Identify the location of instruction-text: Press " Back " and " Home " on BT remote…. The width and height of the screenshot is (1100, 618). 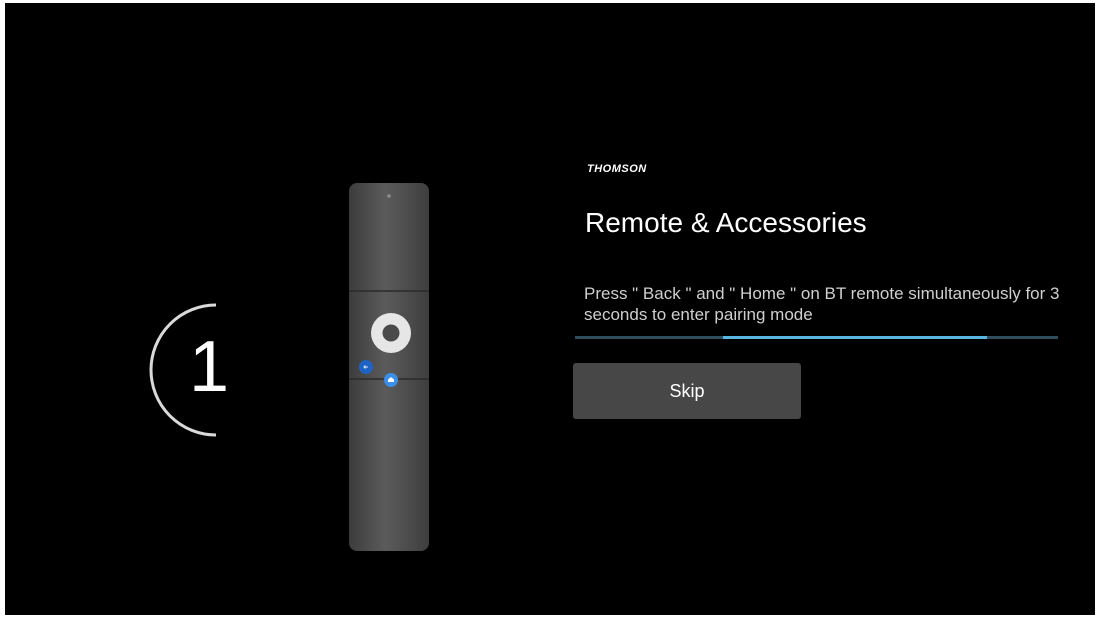
(822, 304).